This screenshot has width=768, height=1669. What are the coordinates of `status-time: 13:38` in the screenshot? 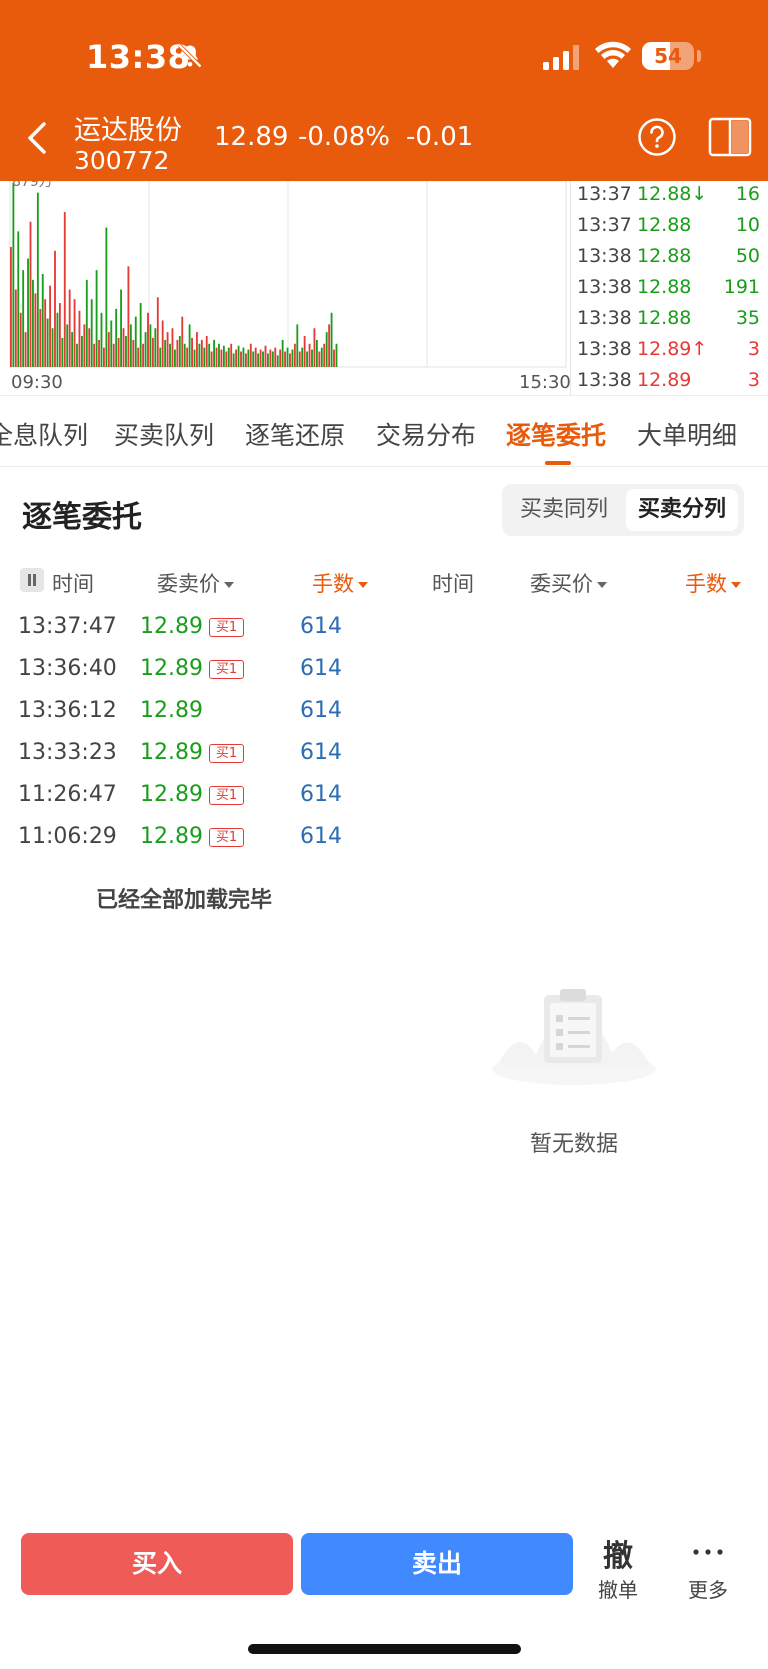 It's located at (138, 57).